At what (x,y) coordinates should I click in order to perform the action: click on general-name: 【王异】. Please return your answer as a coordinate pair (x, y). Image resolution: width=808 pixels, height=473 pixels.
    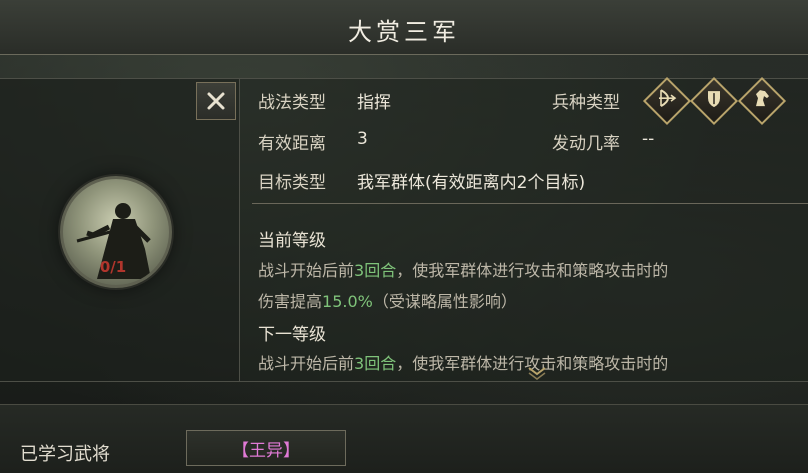
    Looking at the image, I should click on (266, 450).